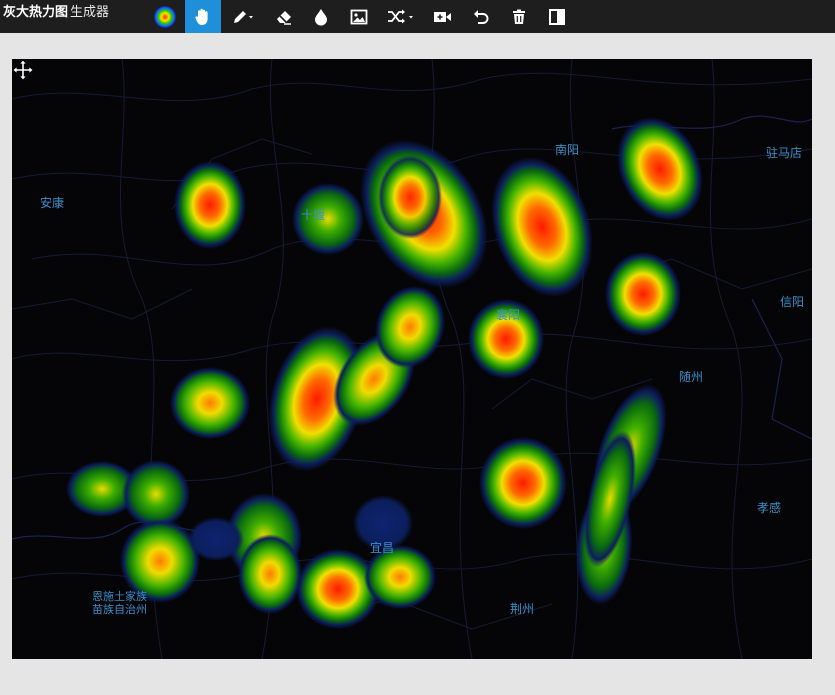 This screenshot has width=835, height=695. I want to click on hand-icon, so click(201, 16).